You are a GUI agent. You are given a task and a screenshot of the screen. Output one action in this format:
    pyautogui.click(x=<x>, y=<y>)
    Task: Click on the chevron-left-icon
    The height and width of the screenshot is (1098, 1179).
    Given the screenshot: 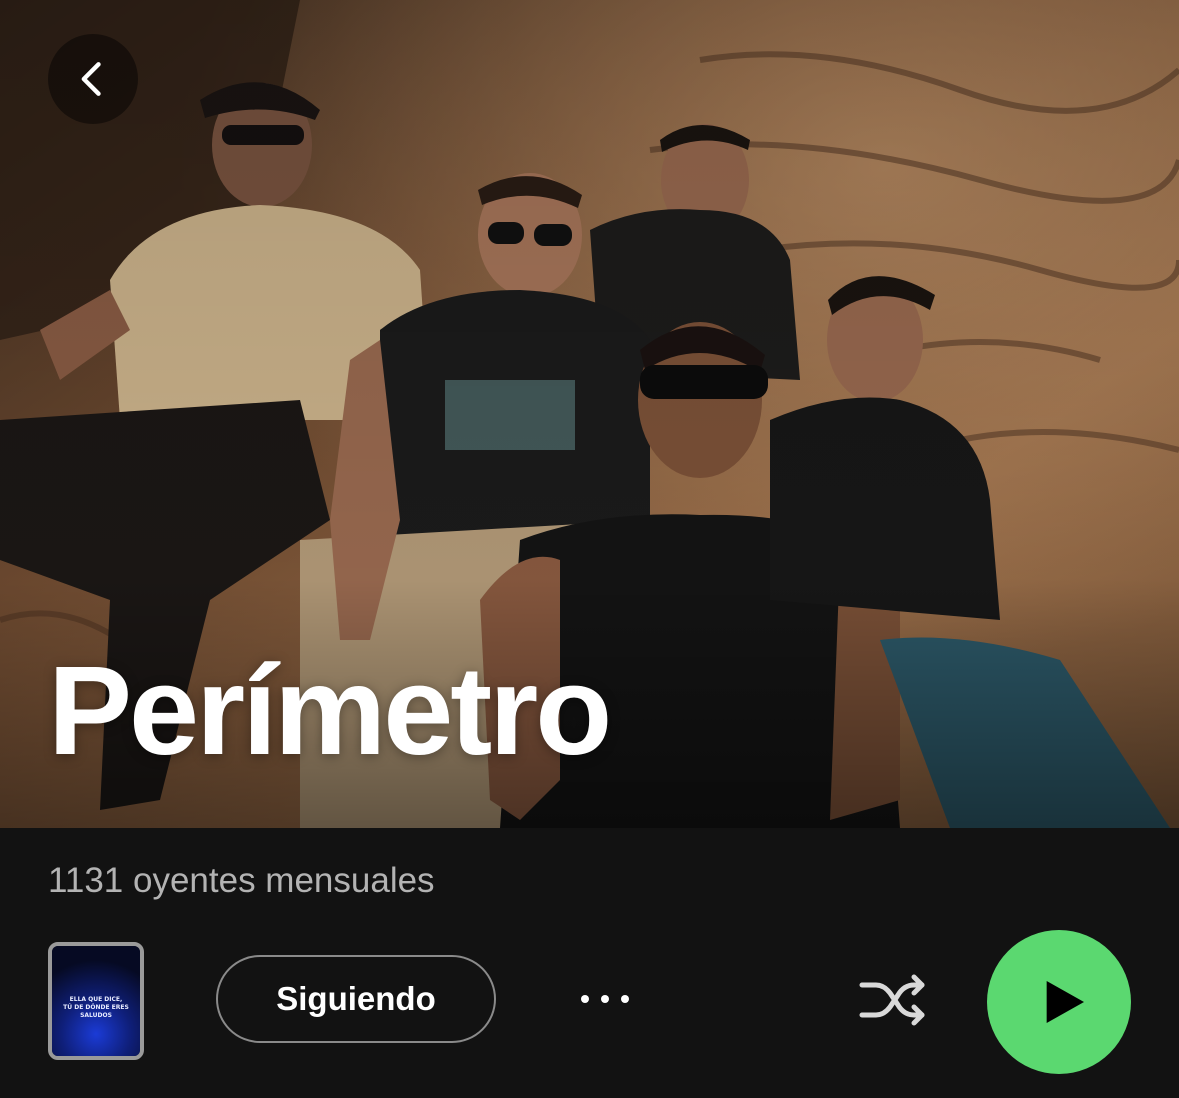 What is the action you would take?
    pyautogui.click(x=91, y=79)
    